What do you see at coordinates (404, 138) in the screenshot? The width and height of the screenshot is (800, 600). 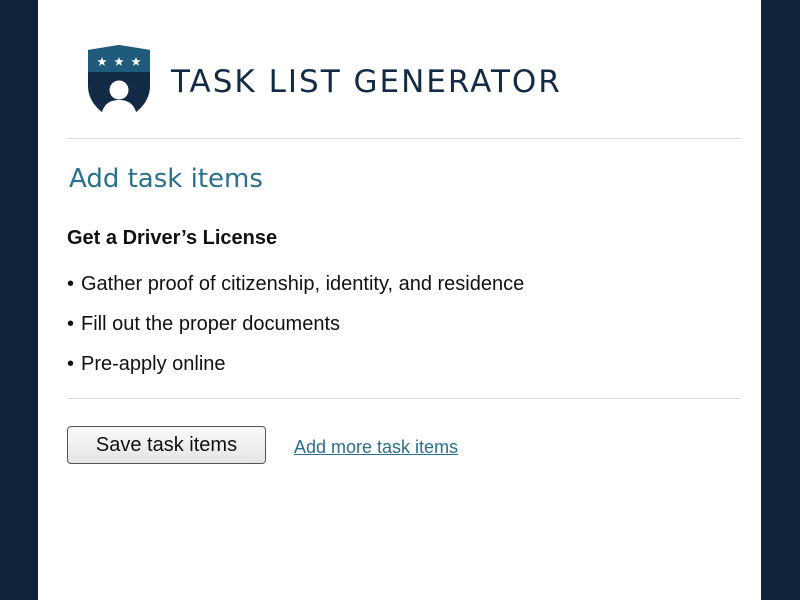 I see `header-divider` at bounding box center [404, 138].